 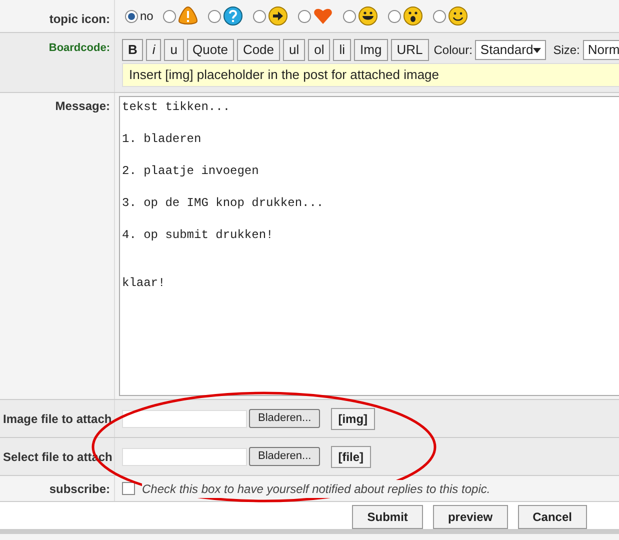 What do you see at coordinates (294, 50) in the screenshot?
I see `format-button: ul` at bounding box center [294, 50].